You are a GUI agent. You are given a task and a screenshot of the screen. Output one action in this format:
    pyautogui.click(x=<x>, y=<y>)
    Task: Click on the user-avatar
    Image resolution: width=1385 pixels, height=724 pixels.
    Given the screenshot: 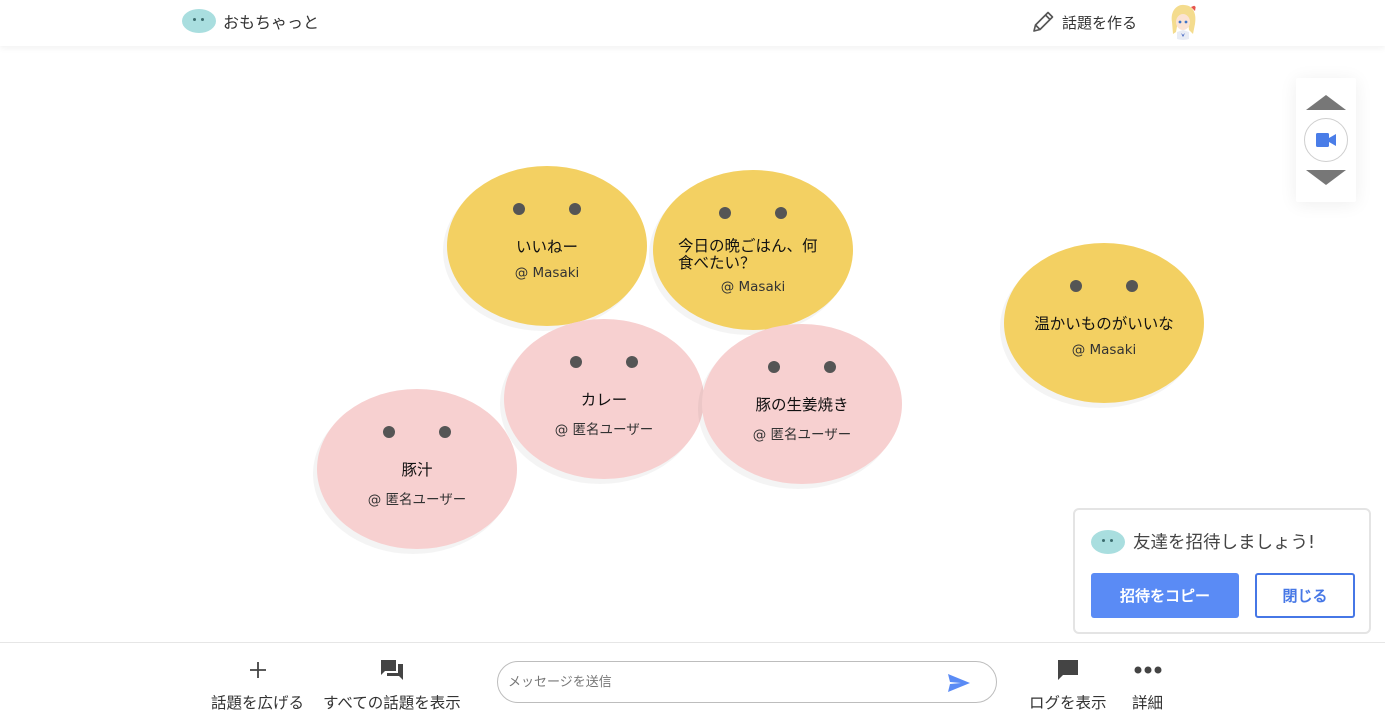 What is the action you would take?
    pyautogui.click(x=1183, y=21)
    